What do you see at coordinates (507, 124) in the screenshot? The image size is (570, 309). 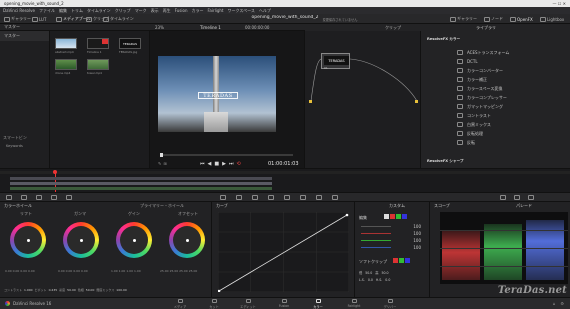 I see `fx-item: 白黒ミックス` at bounding box center [507, 124].